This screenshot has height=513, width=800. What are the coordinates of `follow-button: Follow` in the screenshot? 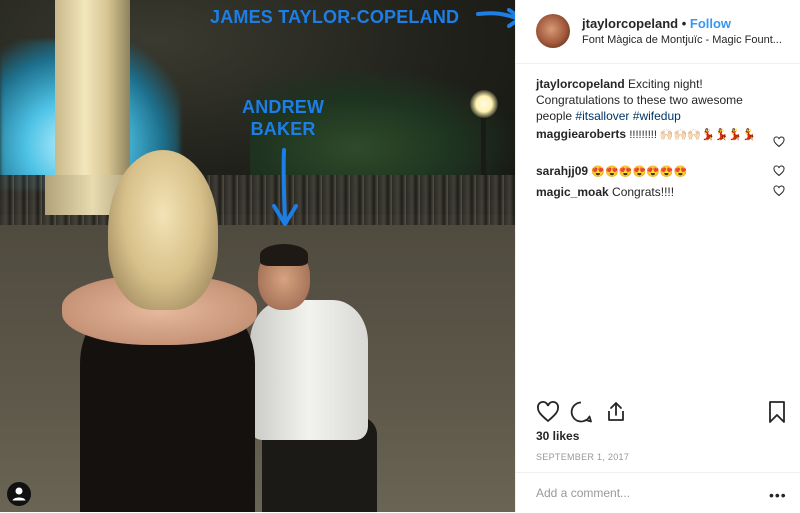 It's located at (710, 23).